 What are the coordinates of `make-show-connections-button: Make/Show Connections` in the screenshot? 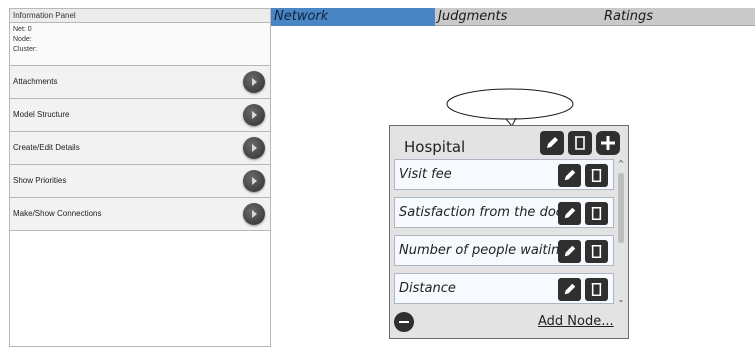 It's located at (140, 214).